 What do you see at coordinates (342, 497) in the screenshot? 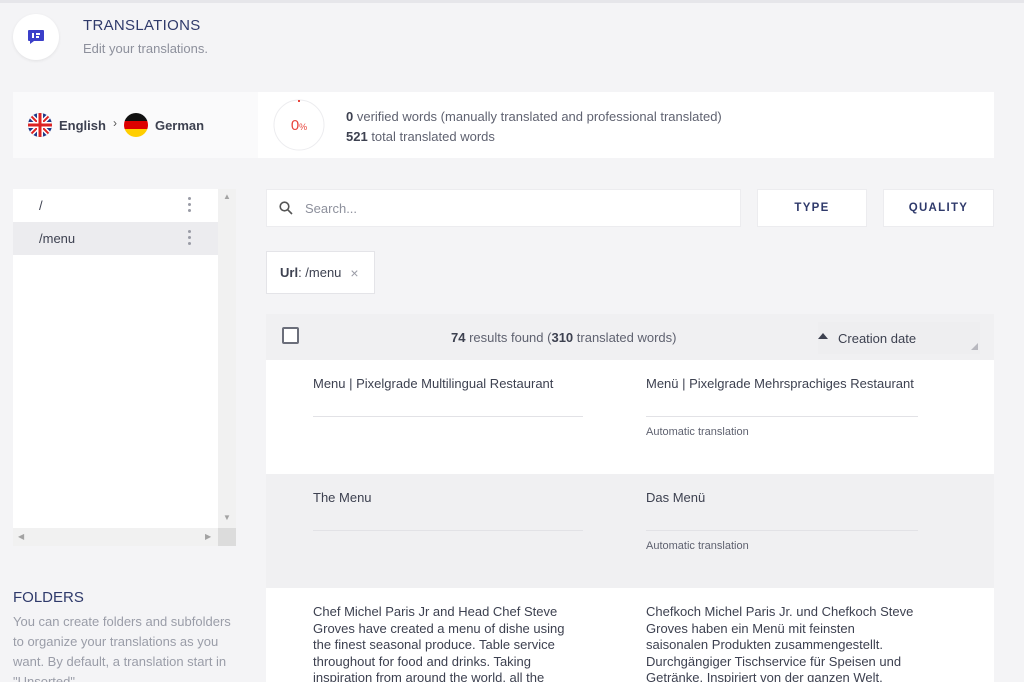
I see `source-text: The Menu` at bounding box center [342, 497].